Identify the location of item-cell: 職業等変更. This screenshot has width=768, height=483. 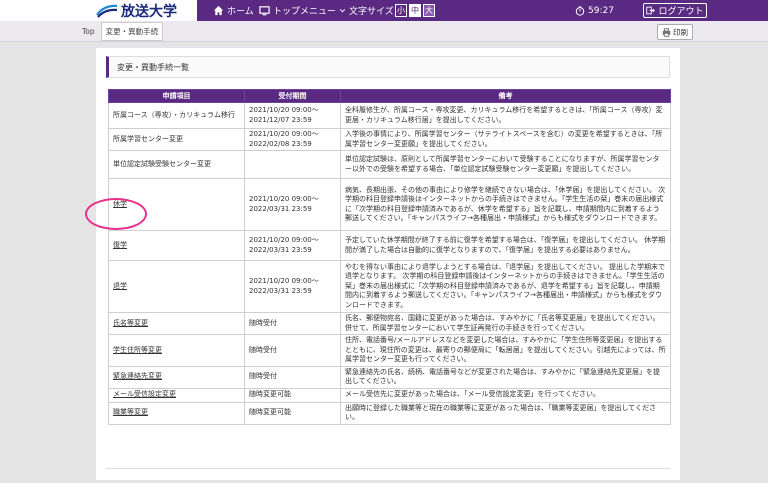
(176, 413).